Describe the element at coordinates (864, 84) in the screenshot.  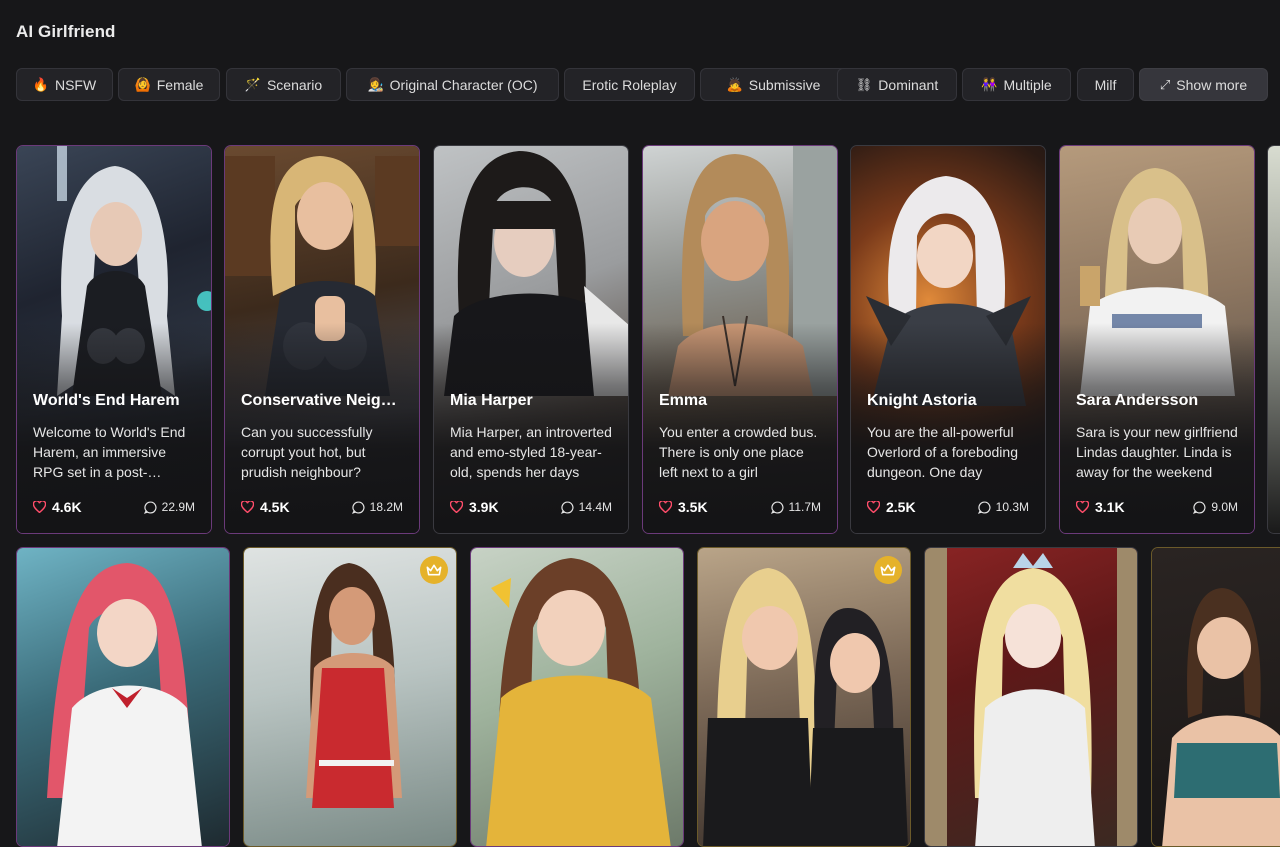
I see `chains-icon: ⛓` at that location.